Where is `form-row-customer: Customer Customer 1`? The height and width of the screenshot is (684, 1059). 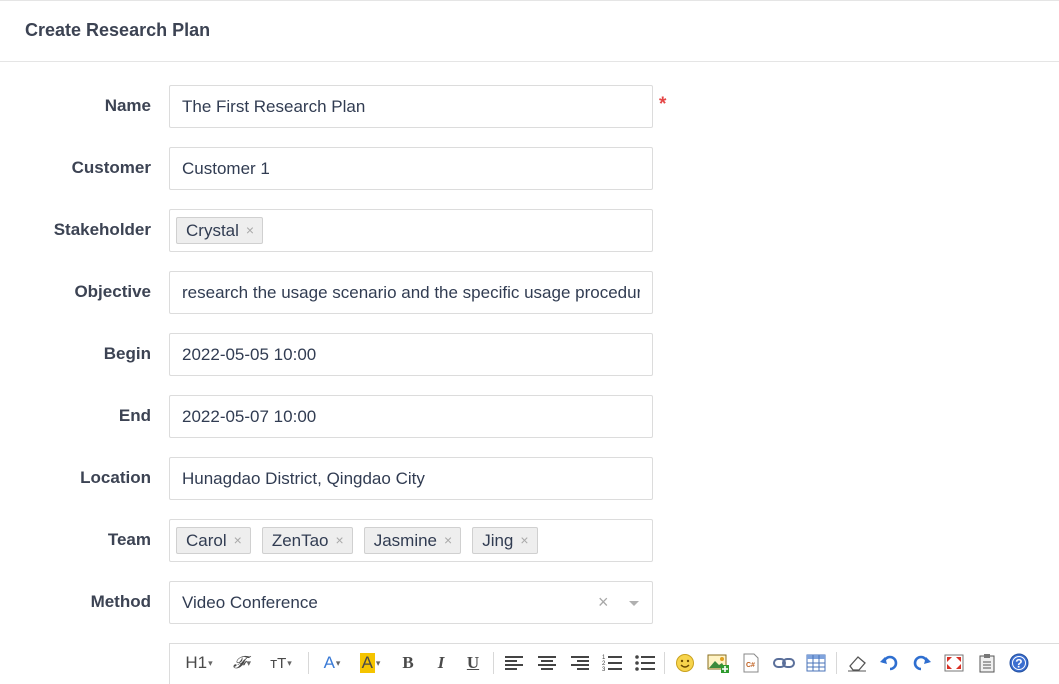 form-row-customer: Customer Customer 1 is located at coordinates (529, 168).